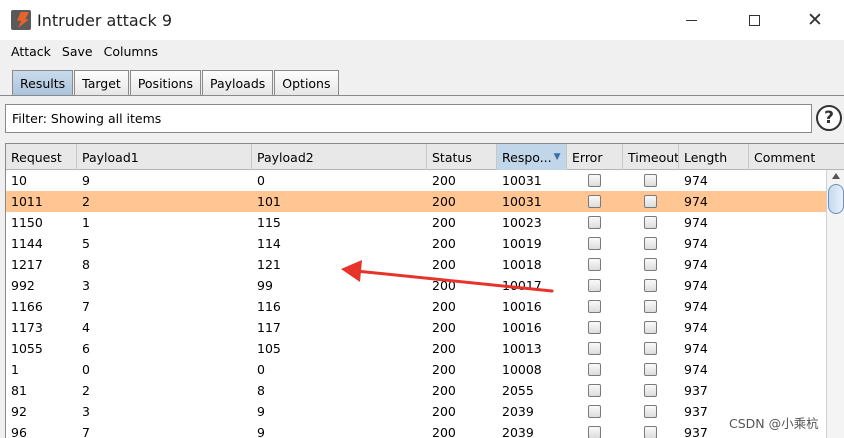 Image resolution: width=844 pixels, height=438 pixels. Describe the element at coordinates (815, 20) in the screenshot. I see `close-button: ✕` at that location.